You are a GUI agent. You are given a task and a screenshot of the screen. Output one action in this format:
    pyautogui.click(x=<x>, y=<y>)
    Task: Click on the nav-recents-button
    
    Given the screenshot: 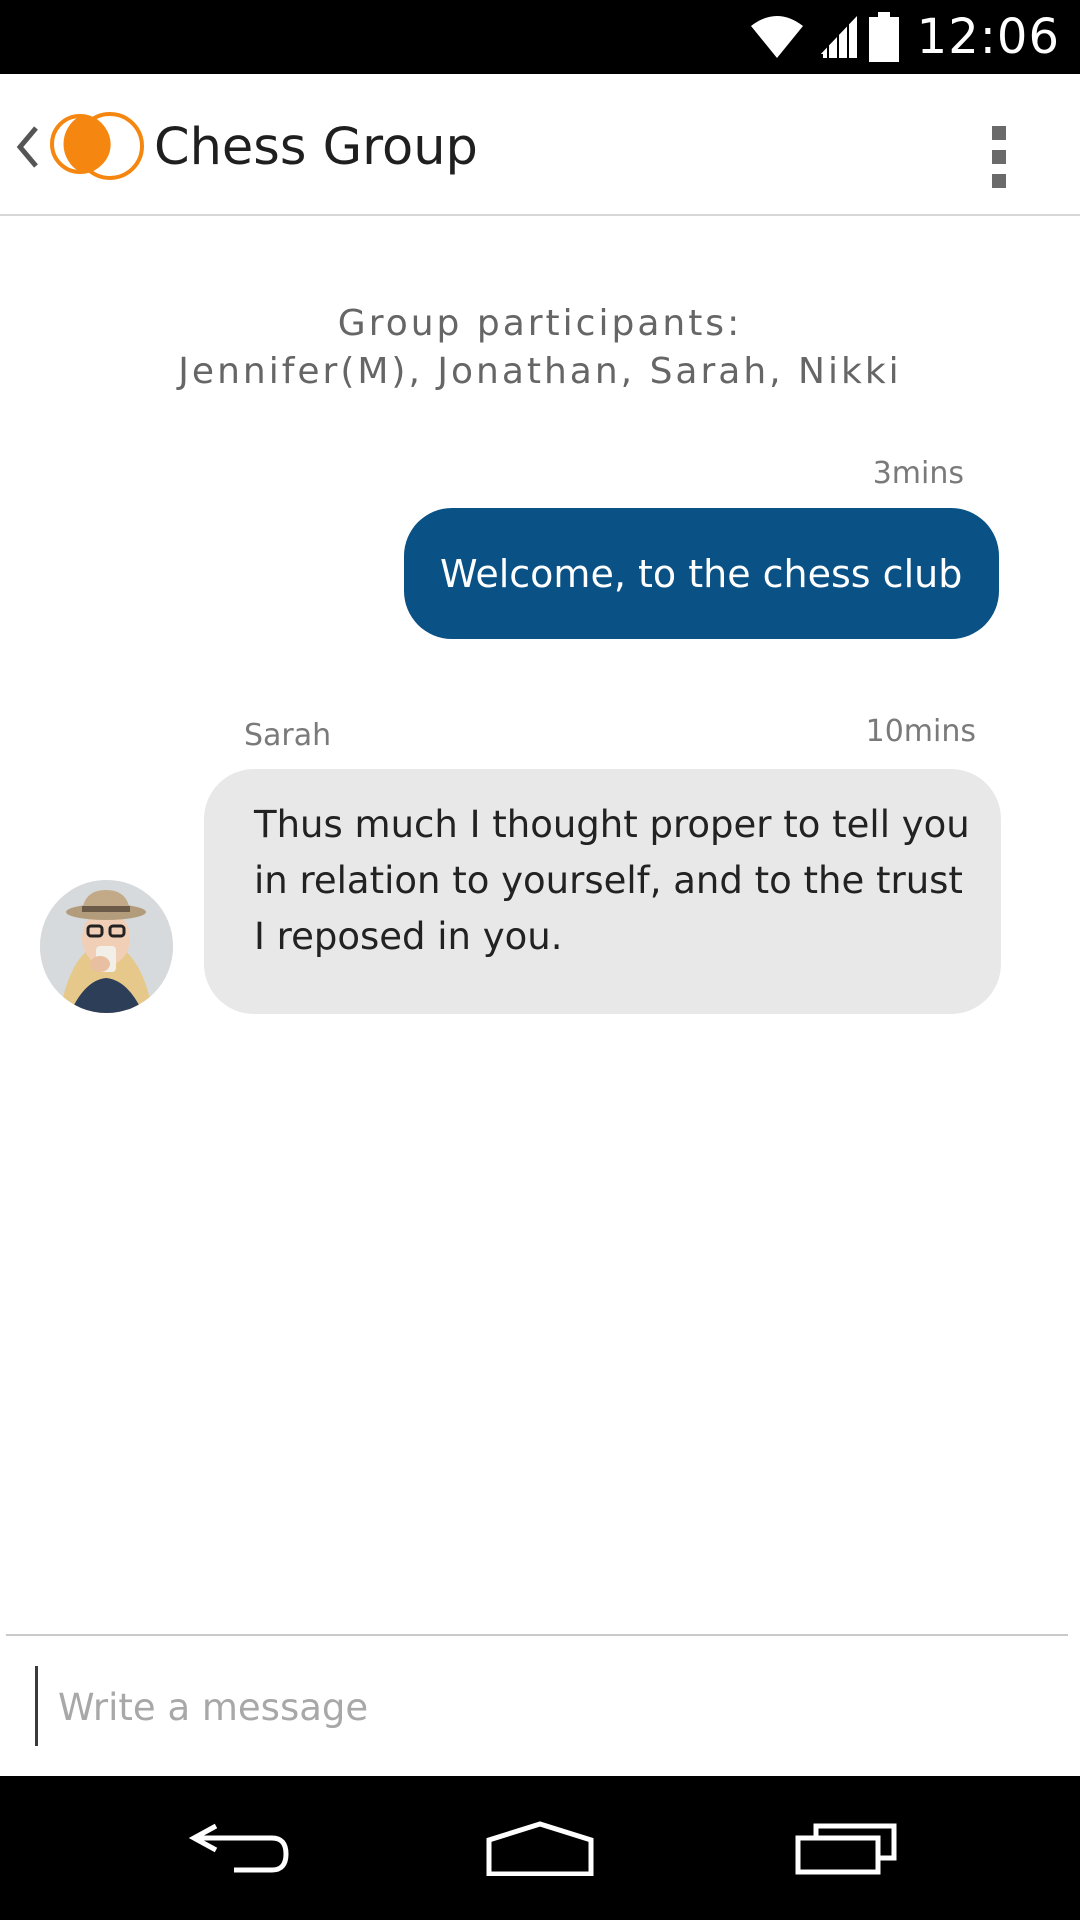 What is the action you would take?
    pyautogui.click(x=846, y=1848)
    